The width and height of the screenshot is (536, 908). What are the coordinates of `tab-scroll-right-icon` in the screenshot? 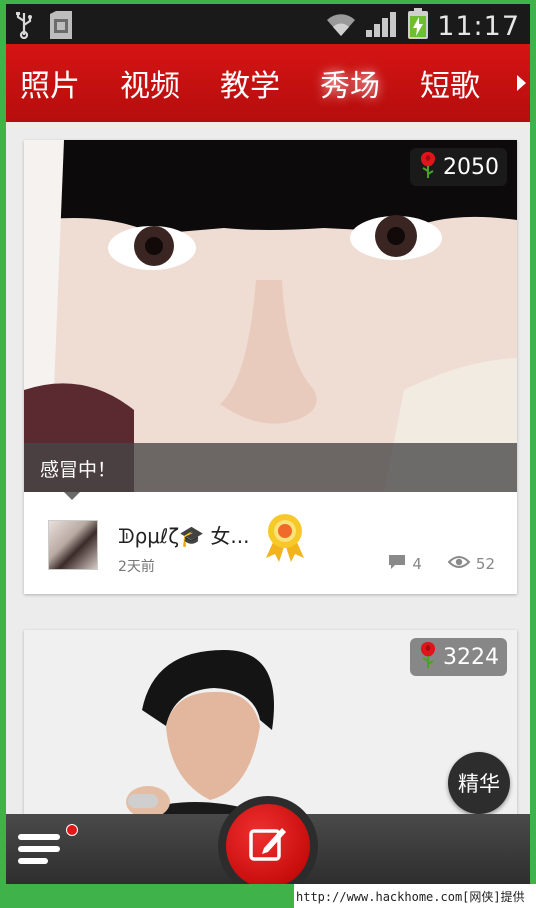 It's located at (521, 83).